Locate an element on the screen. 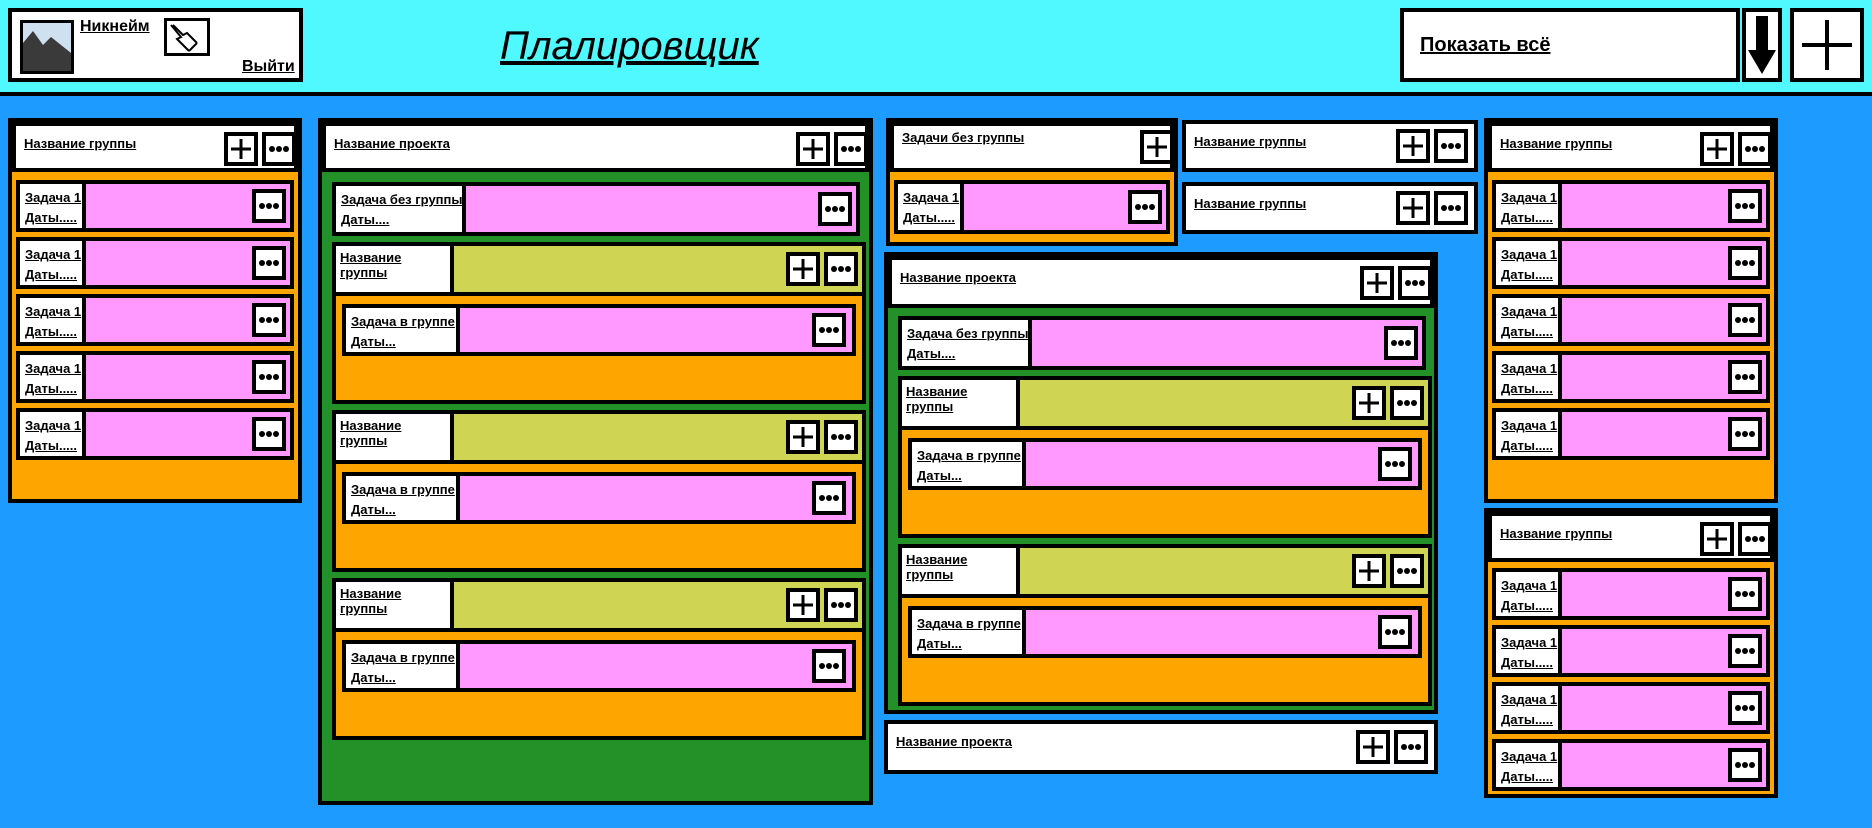 The image size is (1872, 828). edit-icon is located at coordinates (187, 37).